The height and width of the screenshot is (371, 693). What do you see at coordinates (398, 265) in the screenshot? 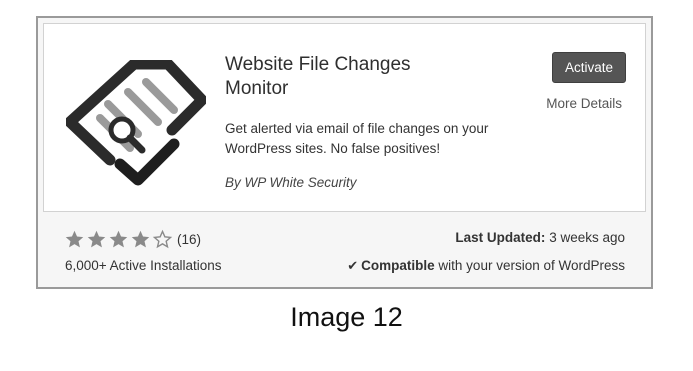
I see `compatible-label: Compatible` at bounding box center [398, 265].